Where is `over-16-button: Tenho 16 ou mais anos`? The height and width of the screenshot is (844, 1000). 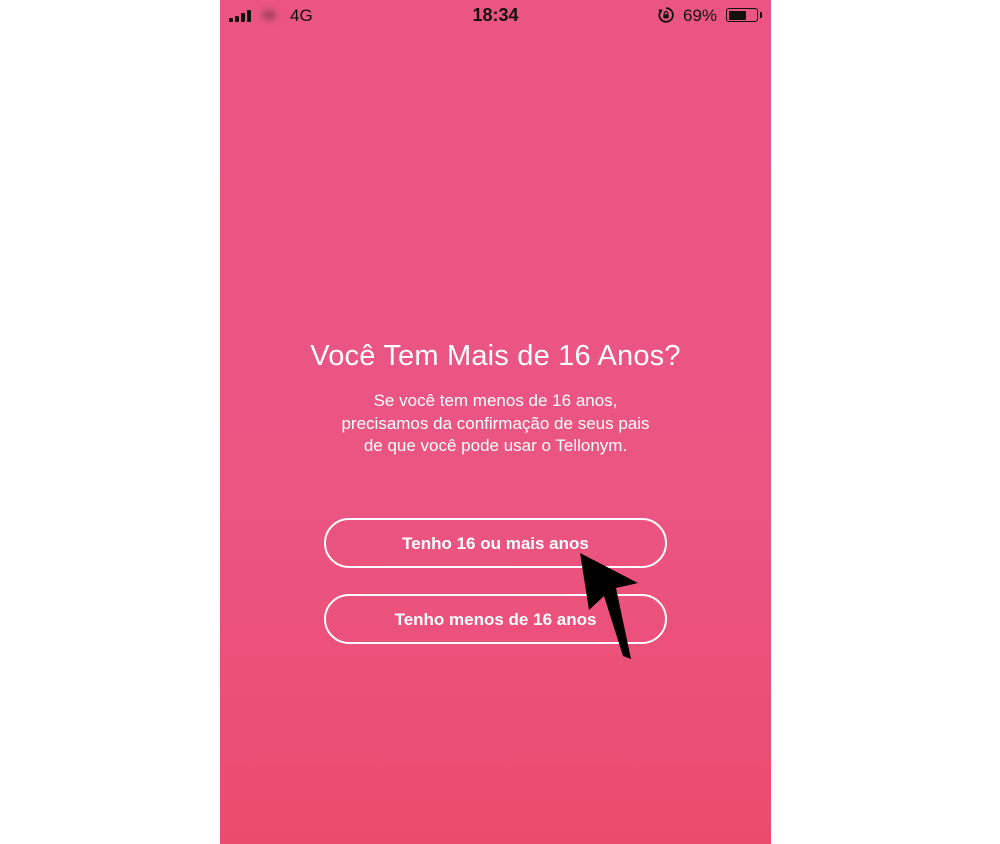
over-16-button: Tenho 16 ou mais anos is located at coordinates (495, 543).